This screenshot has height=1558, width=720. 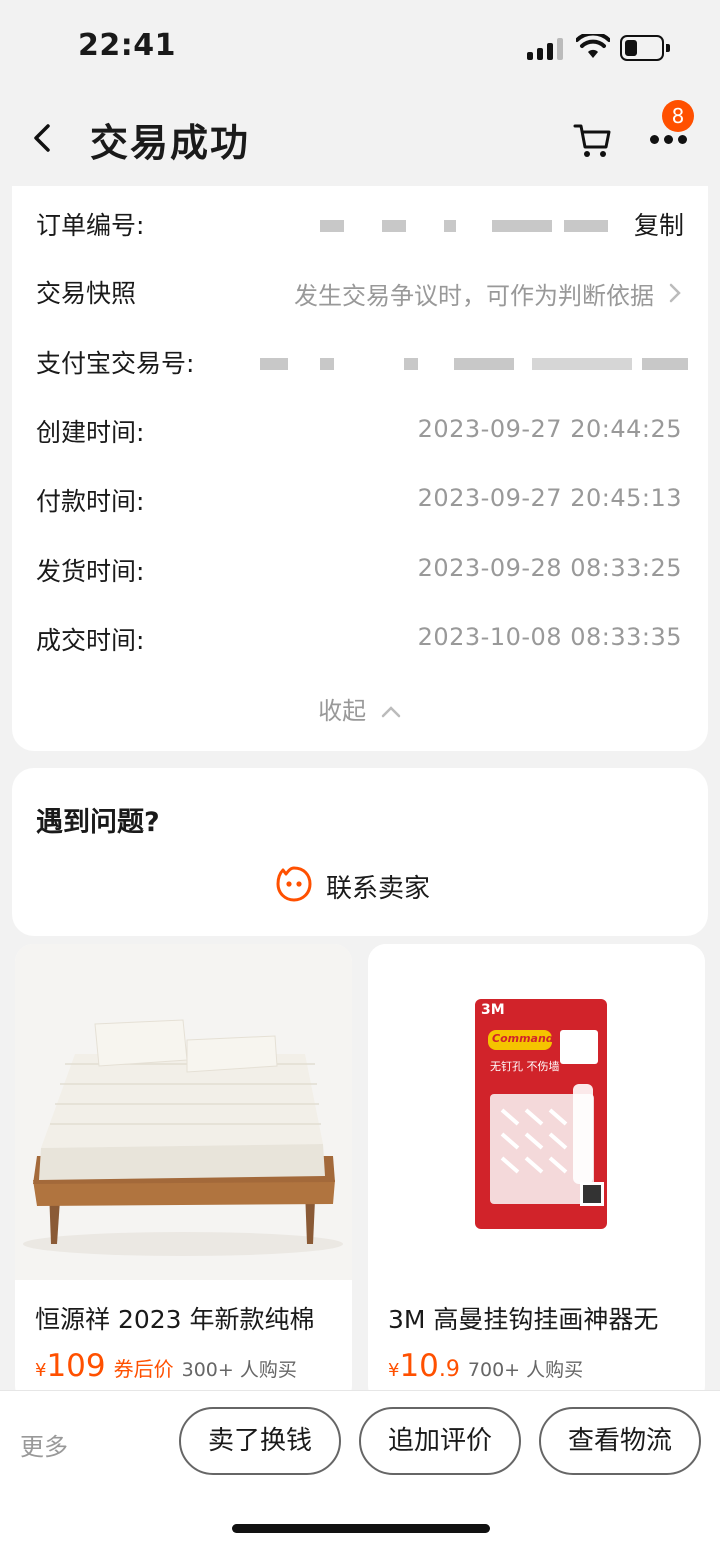 What do you see at coordinates (90, 225) in the screenshot?
I see `order-number-label: 订单编号:` at bounding box center [90, 225].